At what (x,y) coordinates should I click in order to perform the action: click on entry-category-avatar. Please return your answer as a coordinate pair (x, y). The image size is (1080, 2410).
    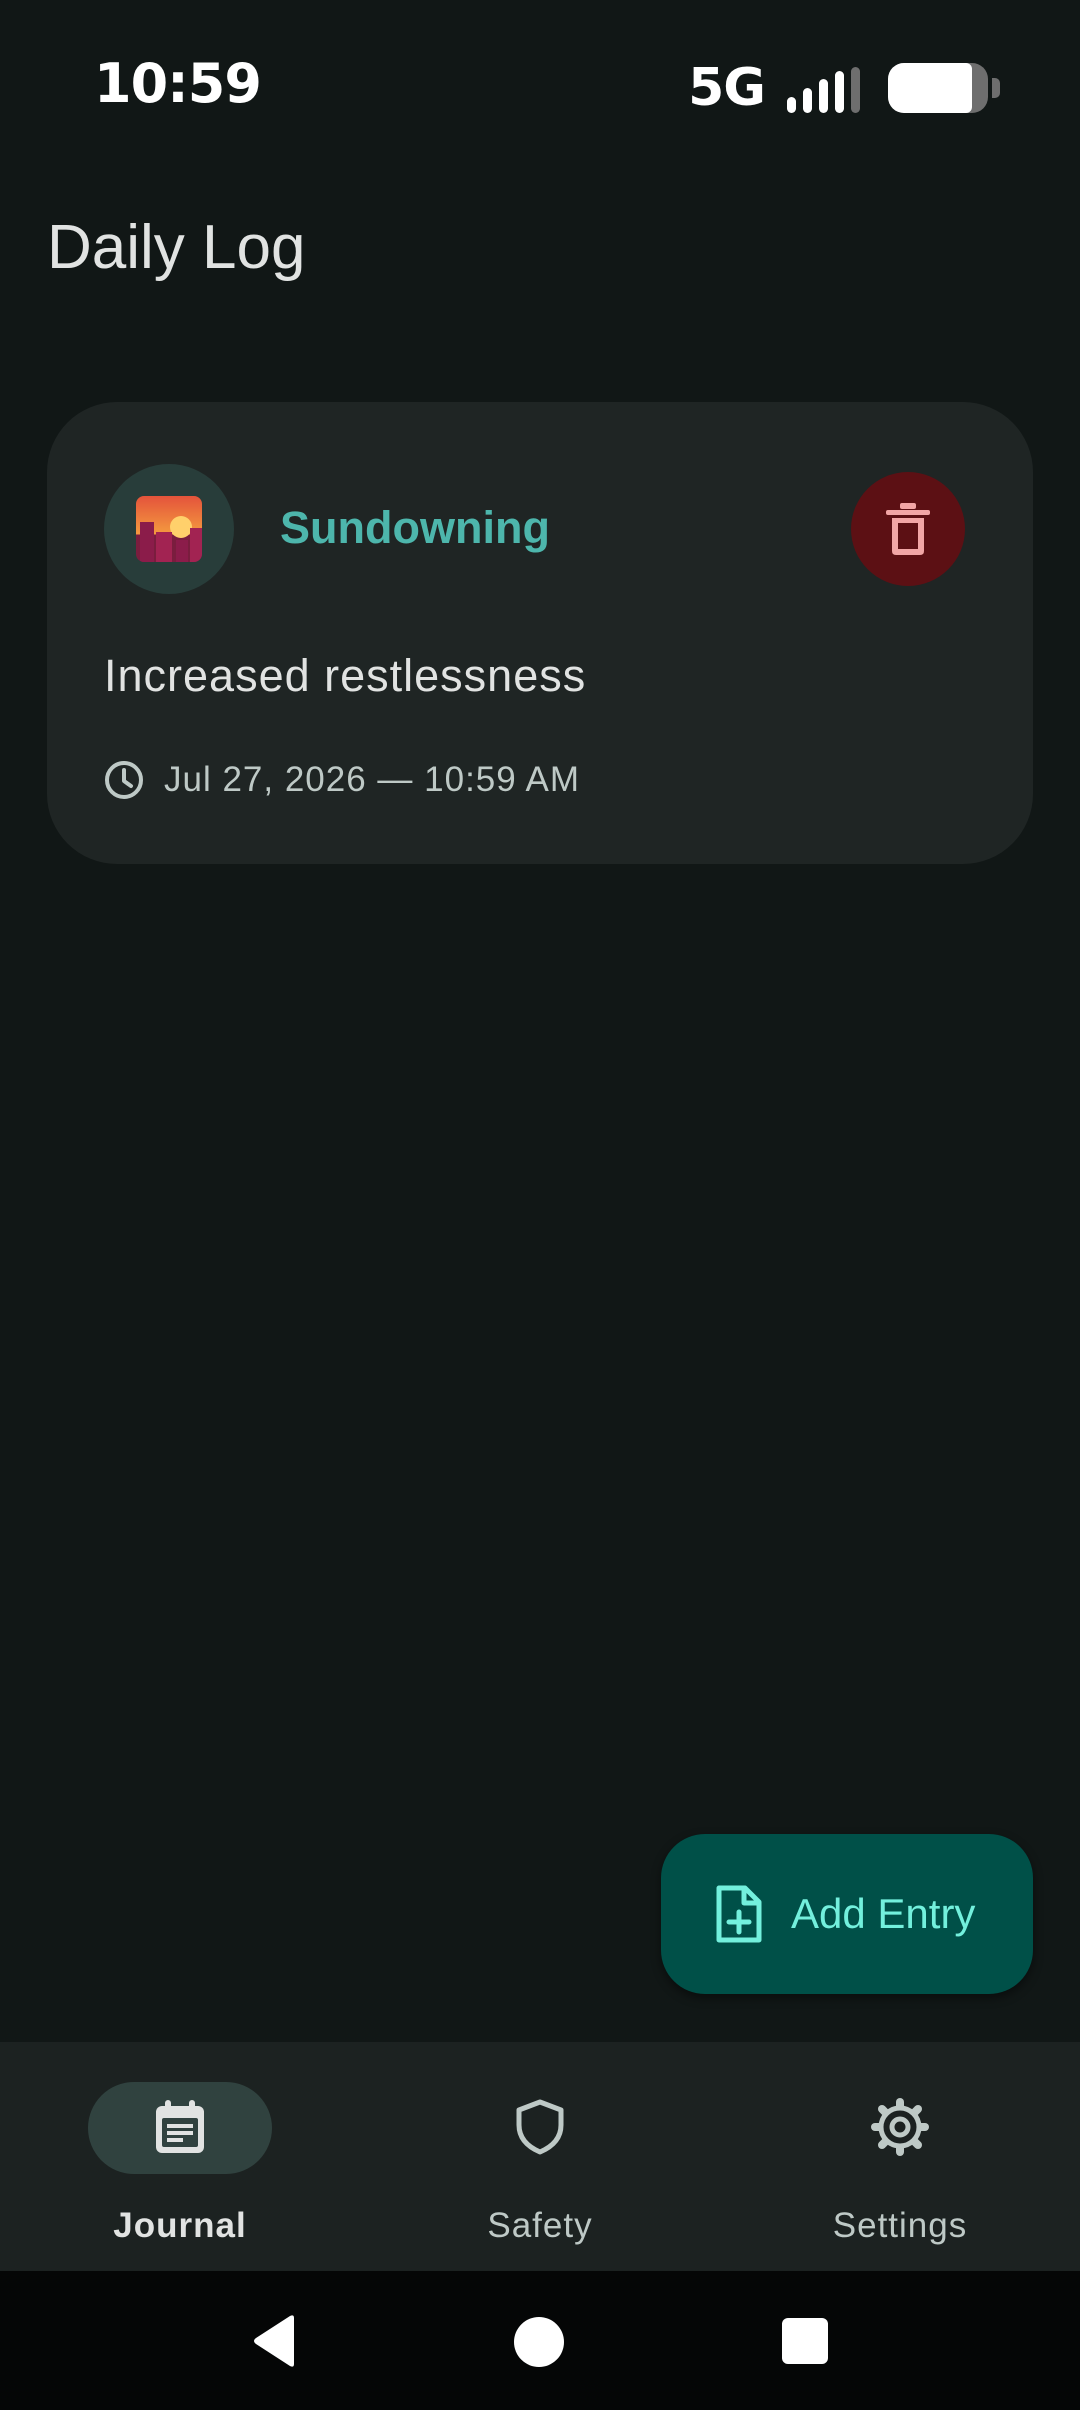
    Looking at the image, I should click on (169, 529).